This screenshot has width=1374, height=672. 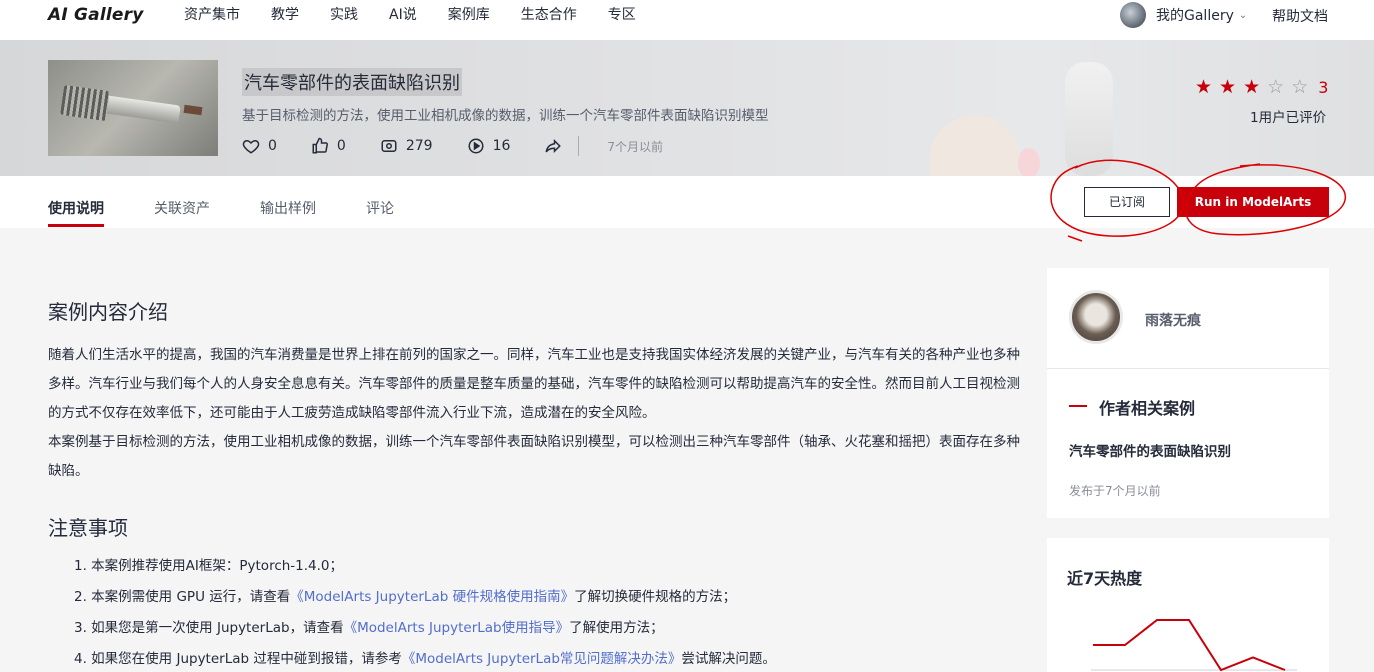 I want to click on list-item: 1. 本案例推荐使用AI框架：Pytorch-1.4.0；, so click(x=547, y=566).